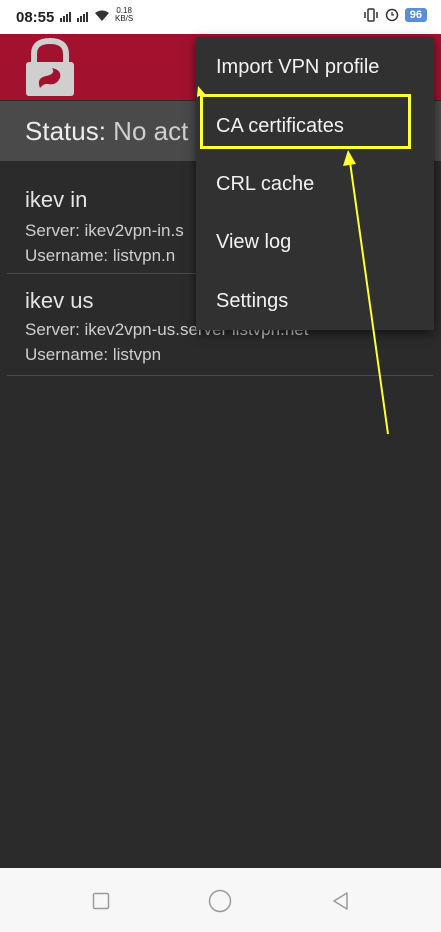 This screenshot has height=932, width=441. Describe the element at coordinates (101, 901) in the screenshot. I see `recents-square-icon` at that location.